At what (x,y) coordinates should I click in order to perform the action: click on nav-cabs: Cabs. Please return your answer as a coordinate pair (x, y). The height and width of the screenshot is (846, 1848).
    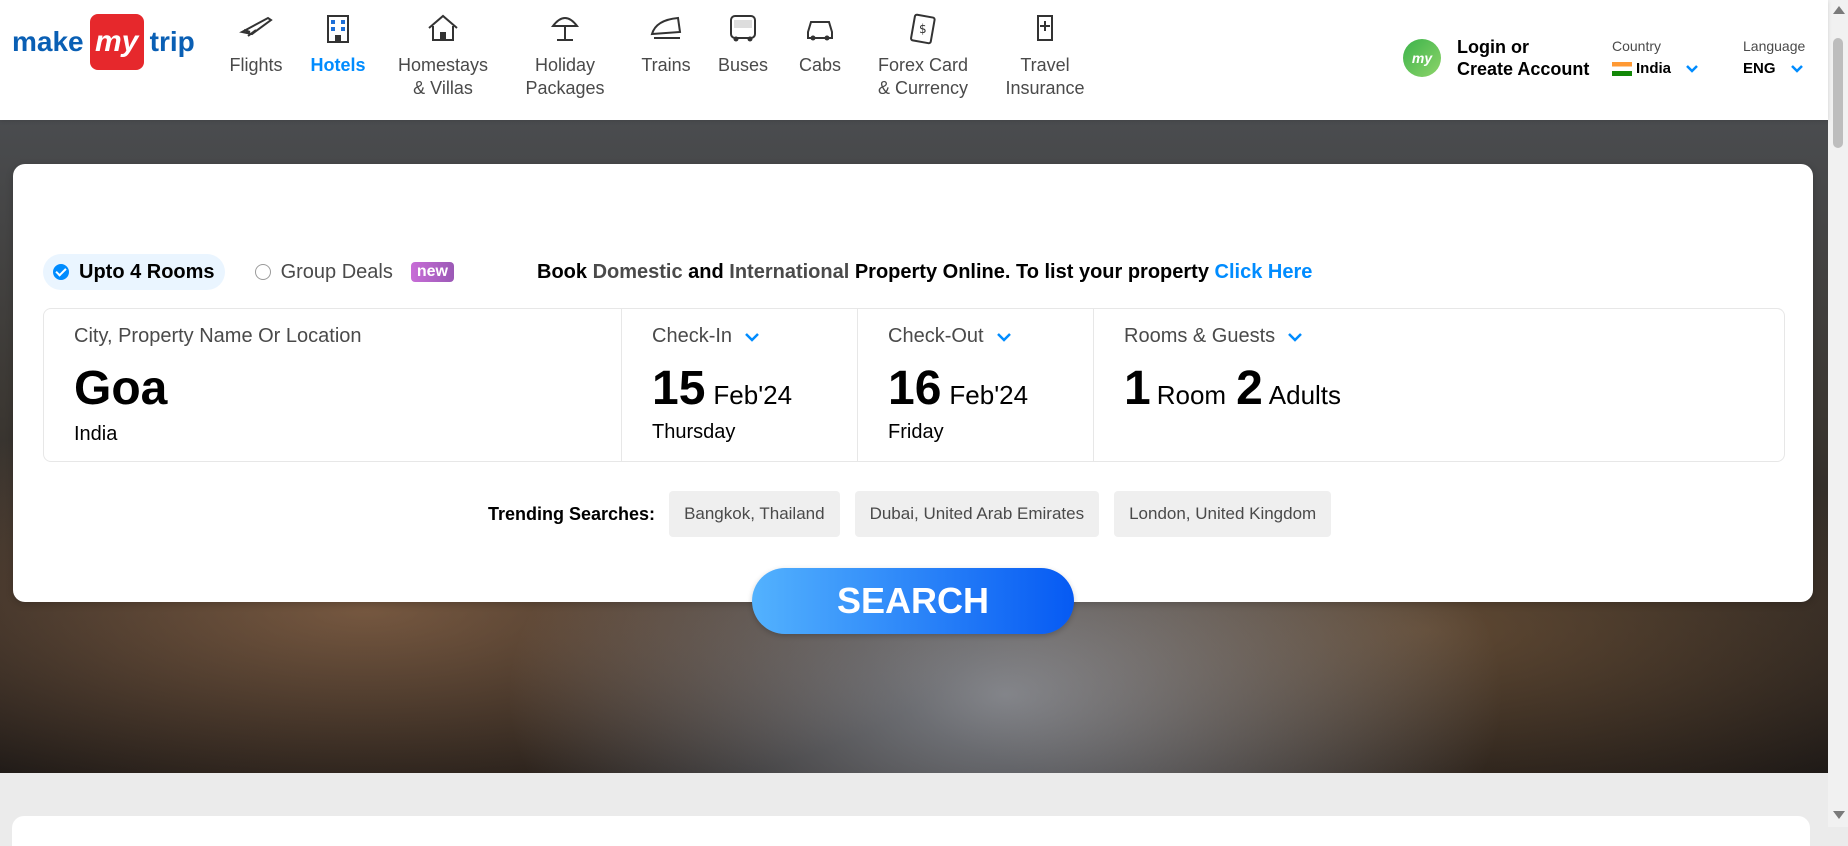
    Looking at the image, I should click on (820, 55).